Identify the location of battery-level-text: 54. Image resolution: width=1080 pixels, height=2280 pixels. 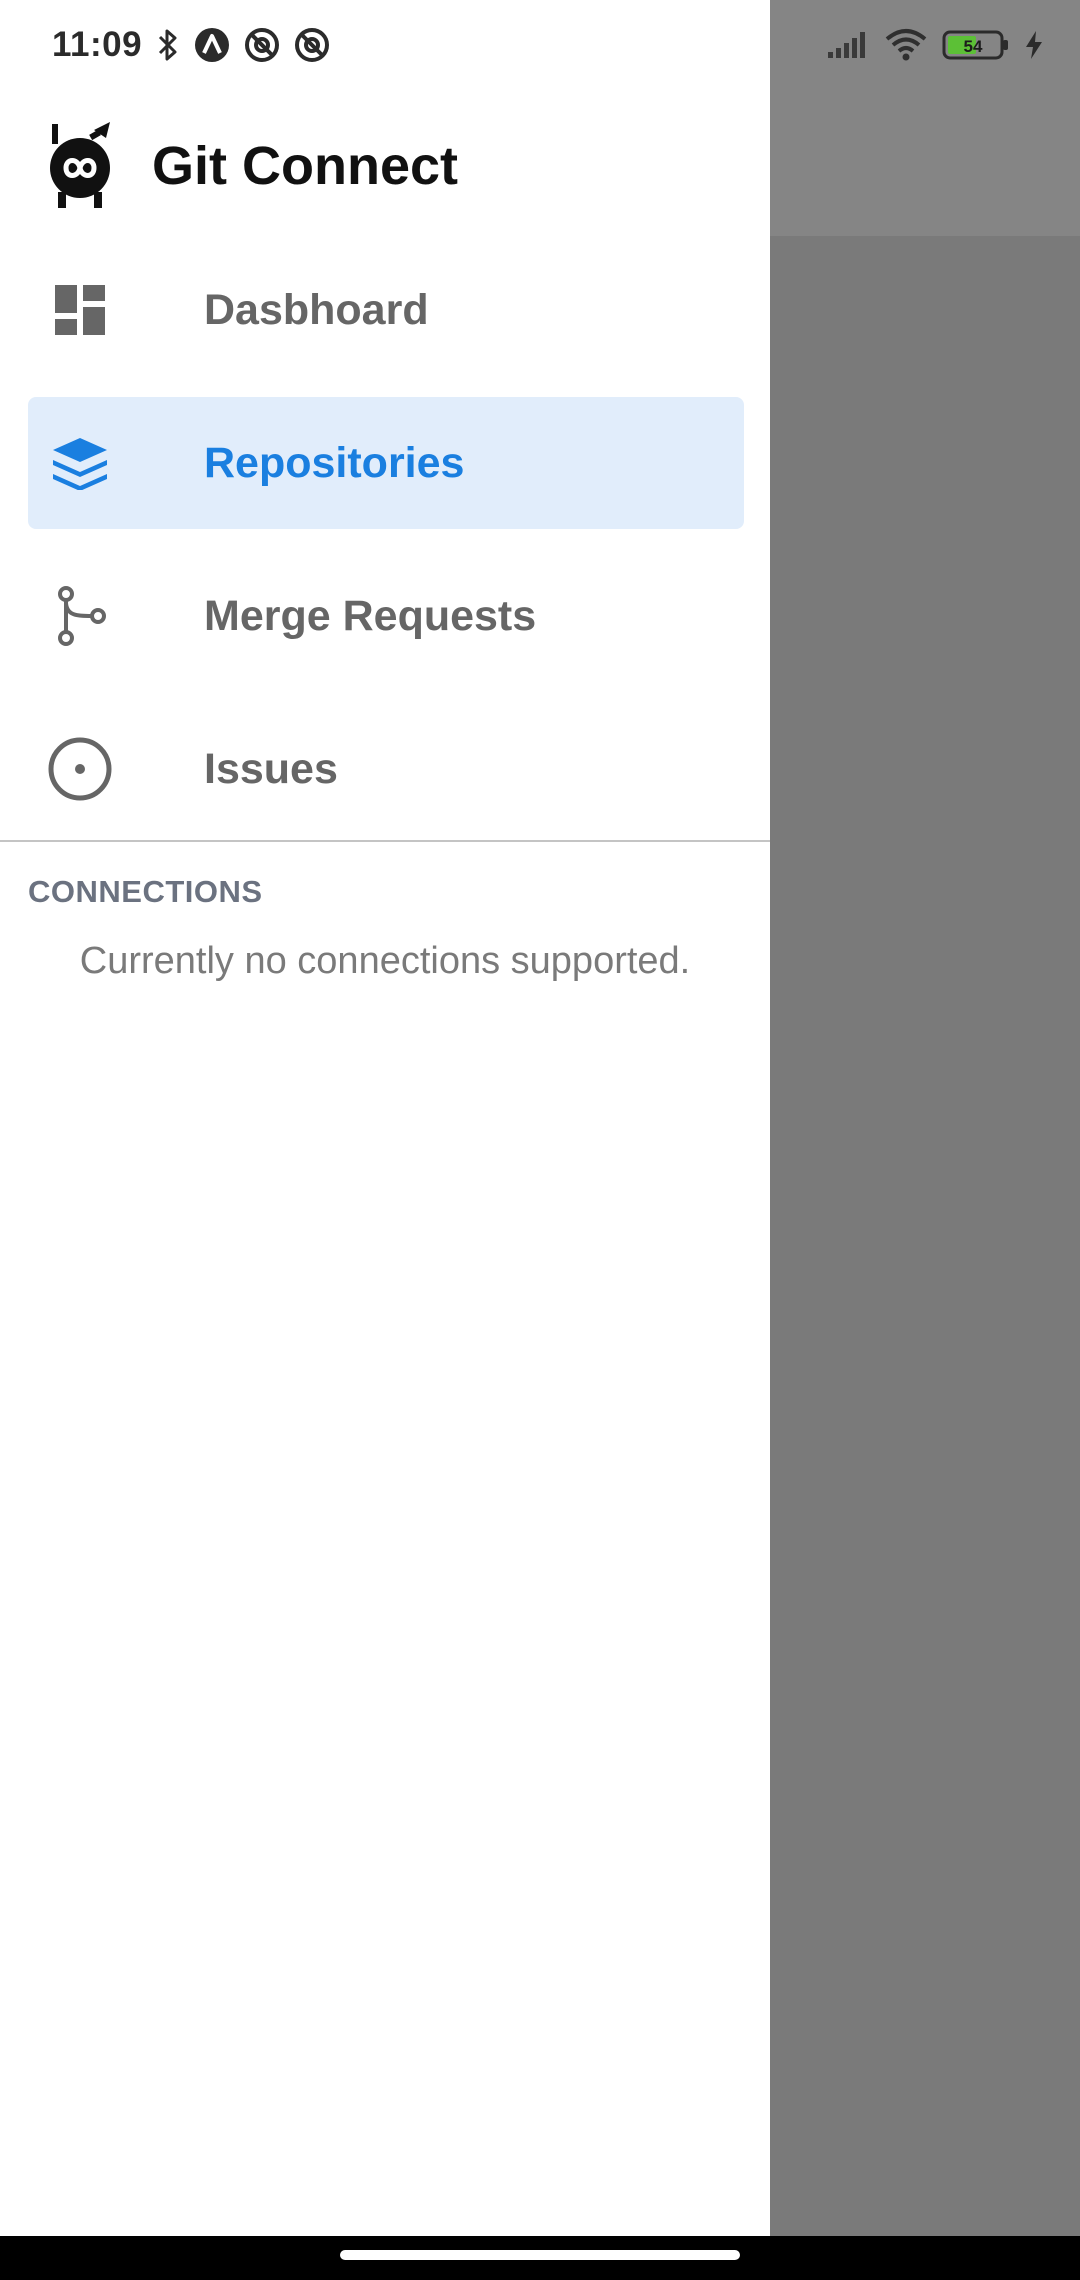
(973, 46).